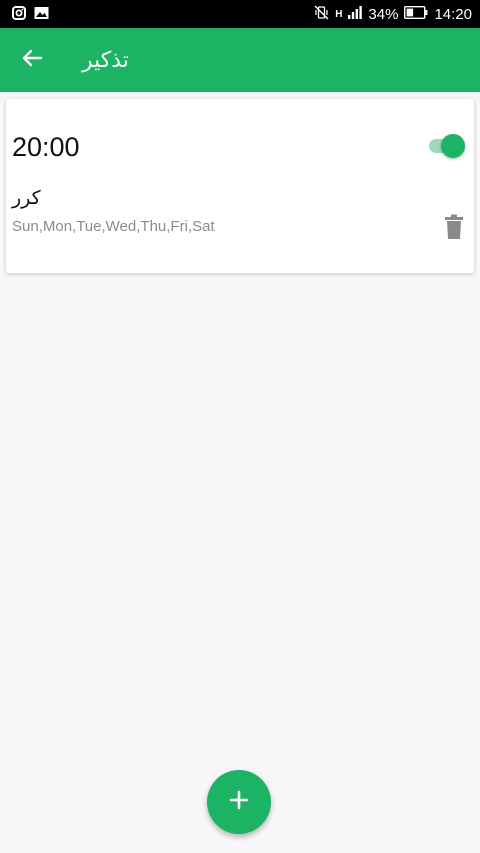 Image resolution: width=480 pixels, height=853 pixels. I want to click on plus-icon, so click(239, 802).